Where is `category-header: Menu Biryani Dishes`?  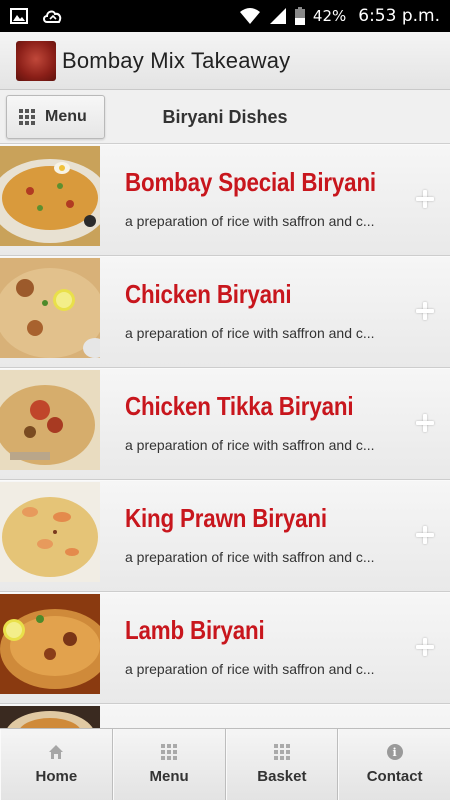 category-header: Menu Biryani Dishes is located at coordinates (225, 117).